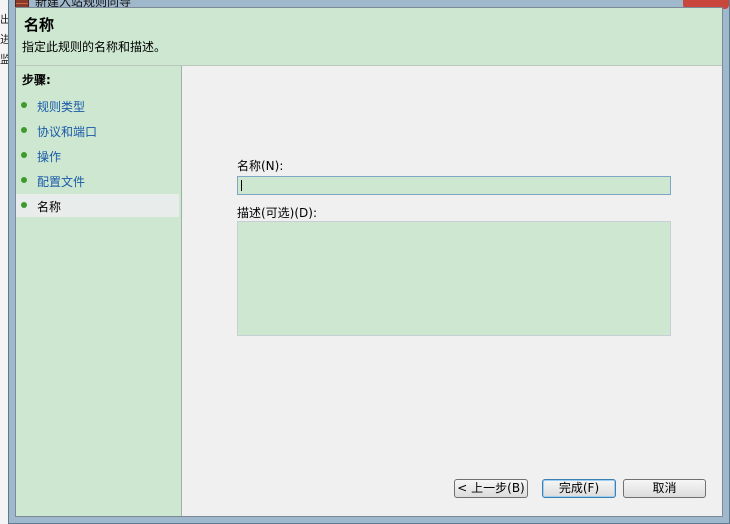  I want to click on step-rule-type: 规则类型, so click(97, 105).